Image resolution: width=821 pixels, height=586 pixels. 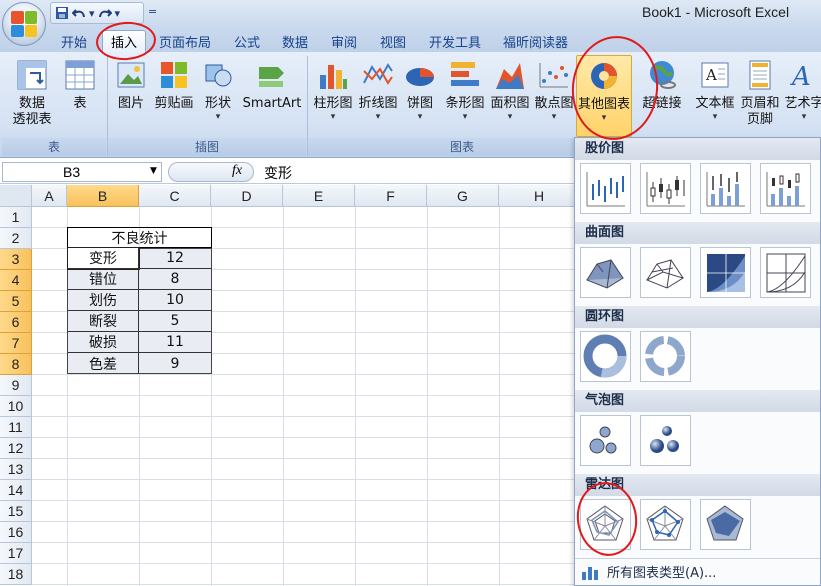 What do you see at coordinates (535, 41) in the screenshot?
I see `tab-foxit-reader: 福昕阅读器` at bounding box center [535, 41].